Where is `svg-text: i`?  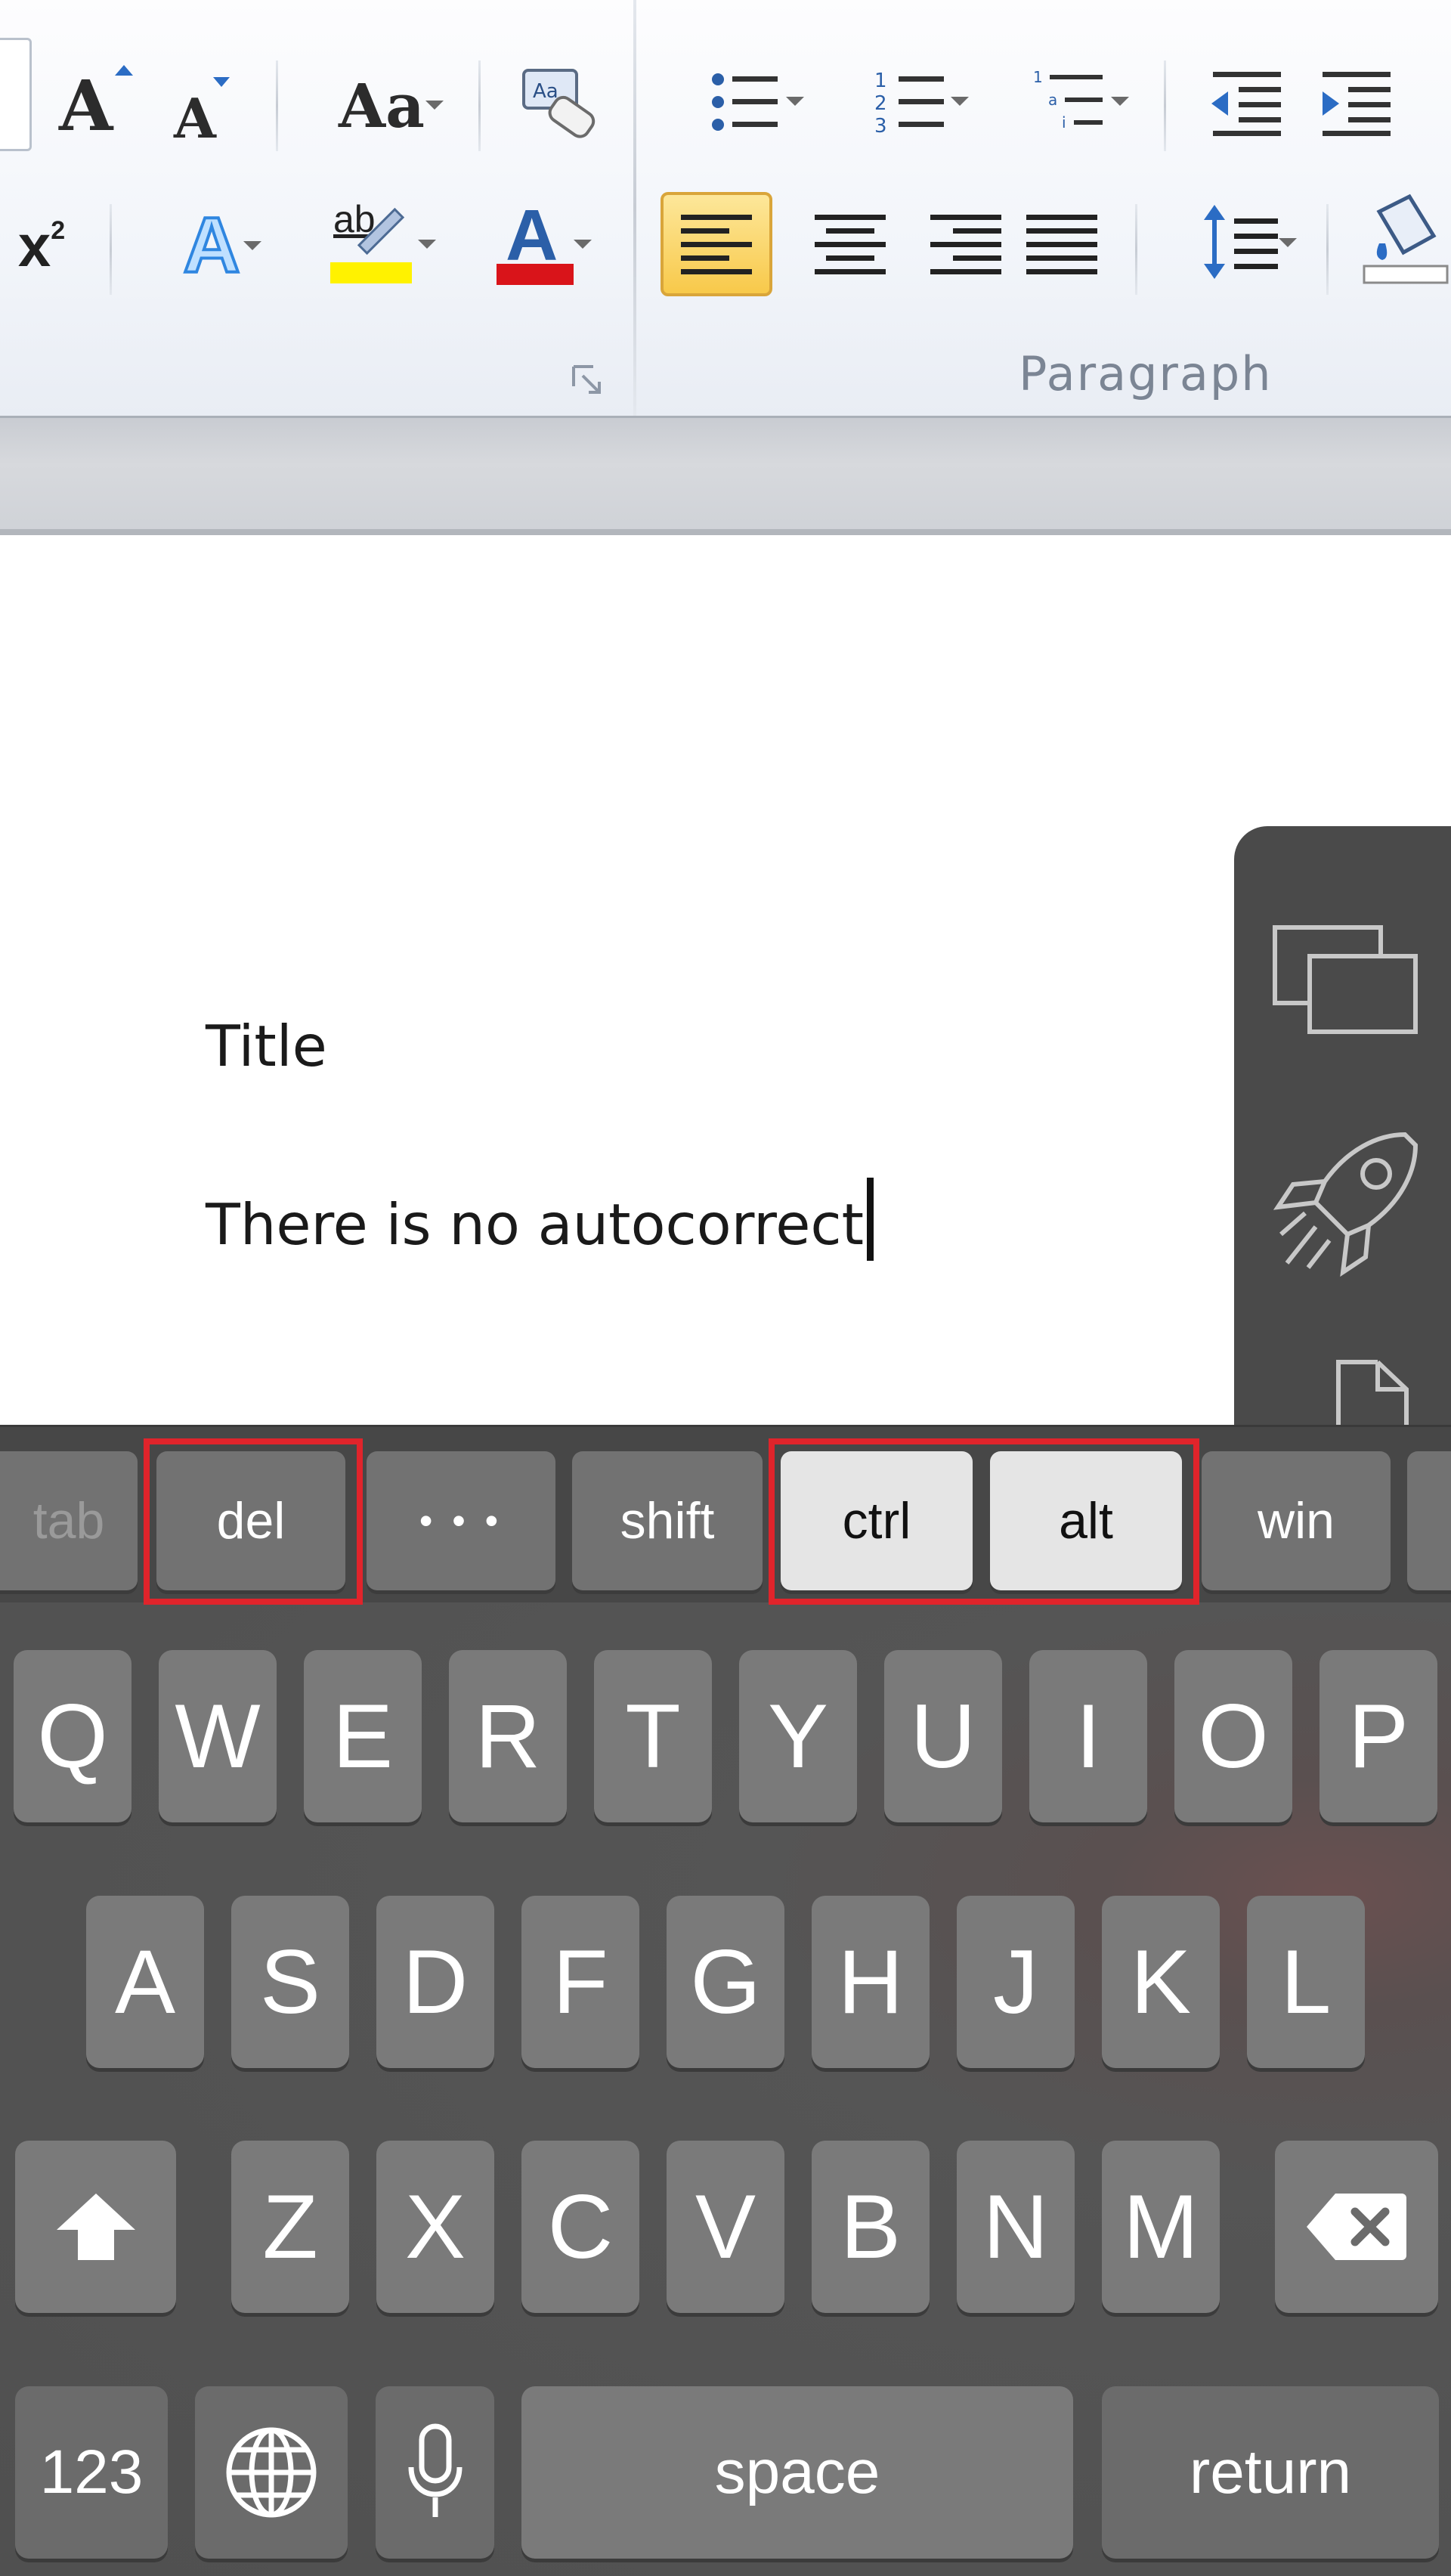 svg-text: i is located at coordinates (1064, 122).